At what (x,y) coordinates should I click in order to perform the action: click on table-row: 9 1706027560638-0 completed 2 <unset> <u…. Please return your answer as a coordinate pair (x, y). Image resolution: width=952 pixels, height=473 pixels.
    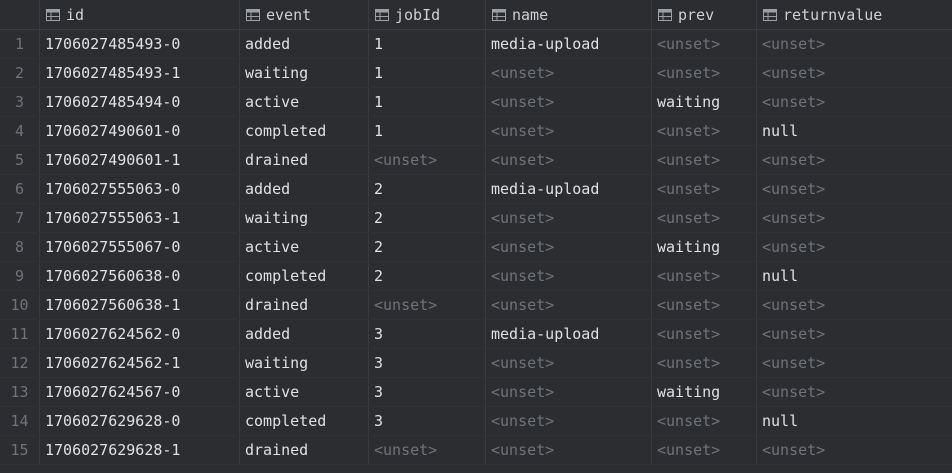
    Looking at the image, I should click on (476, 276).